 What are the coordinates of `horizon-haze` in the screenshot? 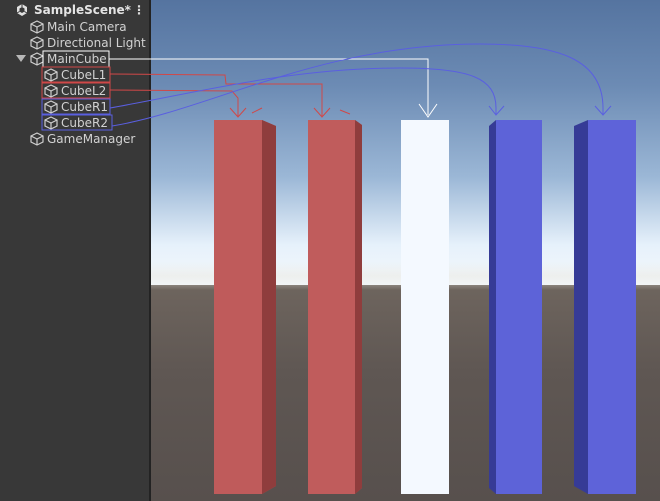 It's located at (405, 276).